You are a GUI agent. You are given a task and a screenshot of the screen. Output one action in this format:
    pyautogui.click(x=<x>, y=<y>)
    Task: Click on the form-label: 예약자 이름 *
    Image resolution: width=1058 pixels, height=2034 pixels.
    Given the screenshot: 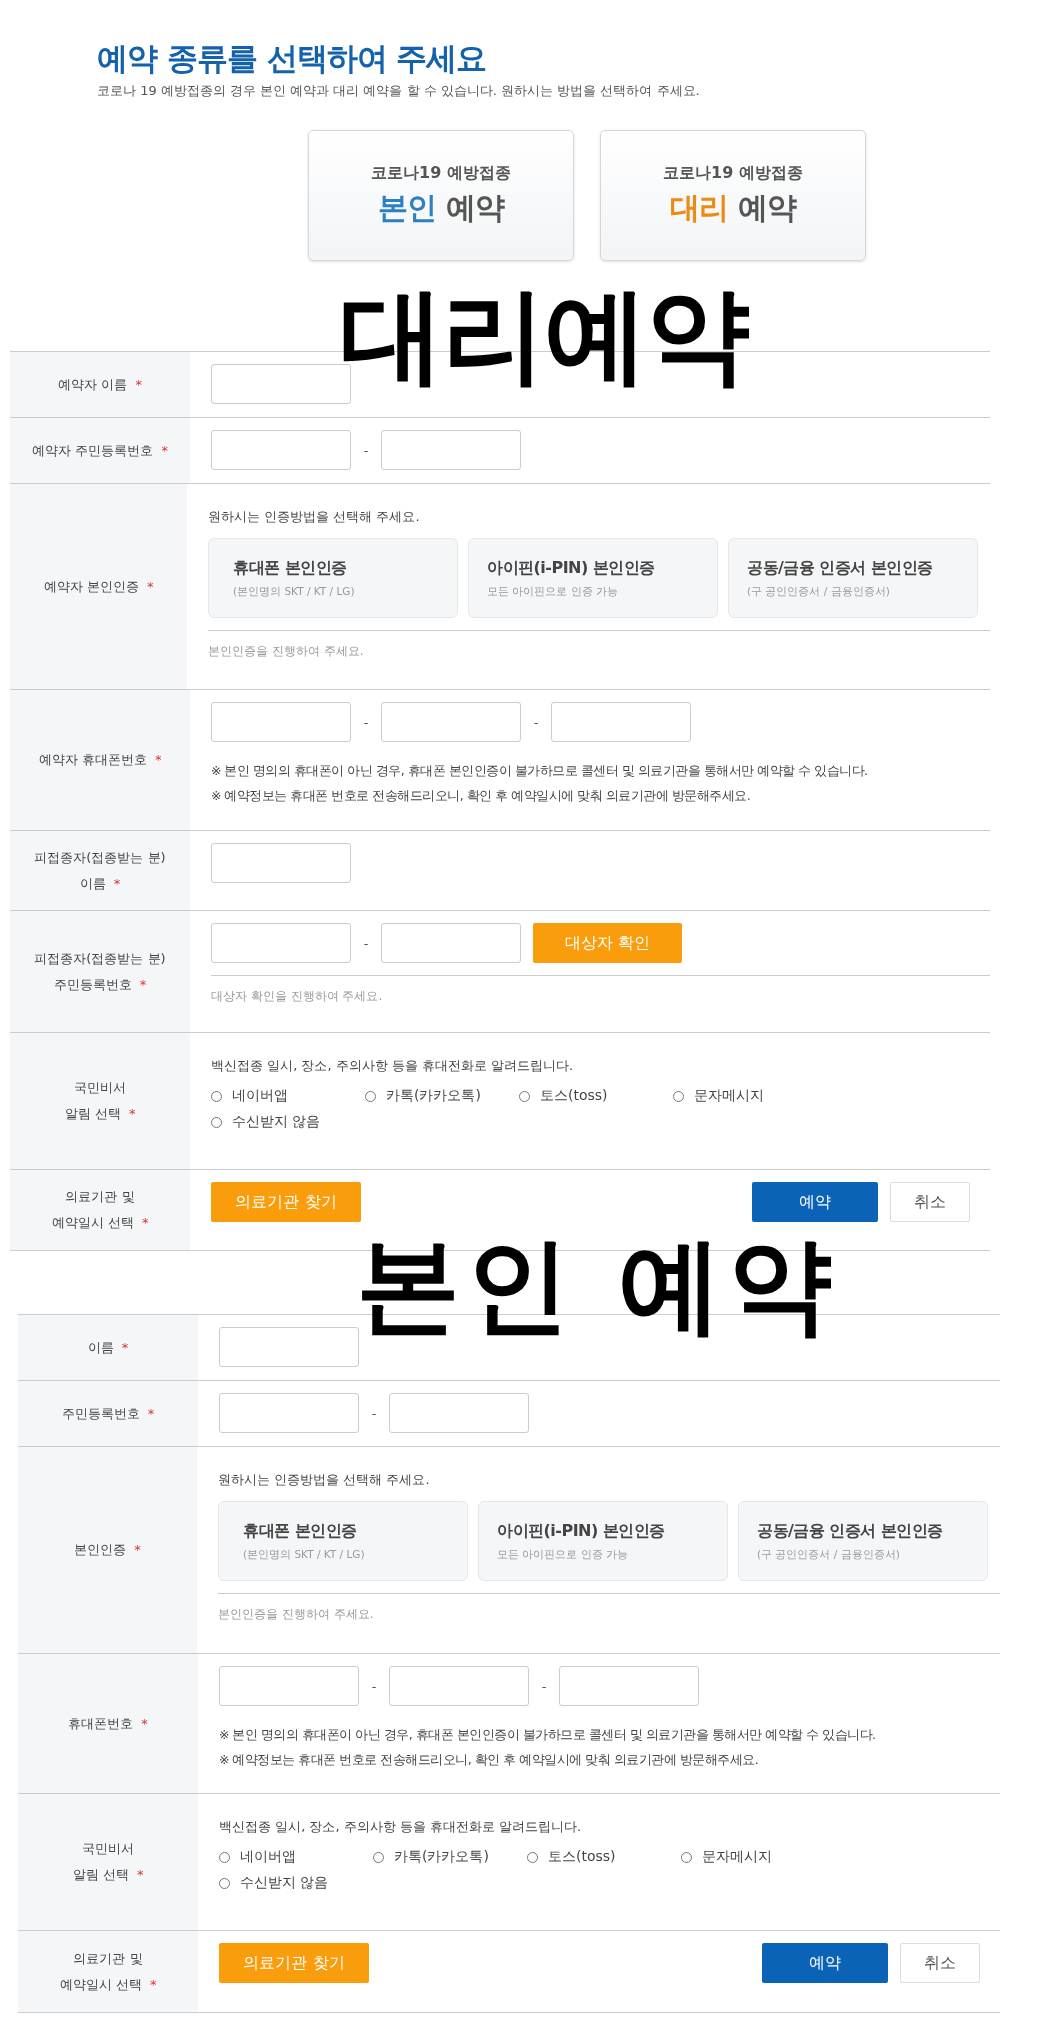 What is the action you would take?
    pyautogui.click(x=100, y=384)
    